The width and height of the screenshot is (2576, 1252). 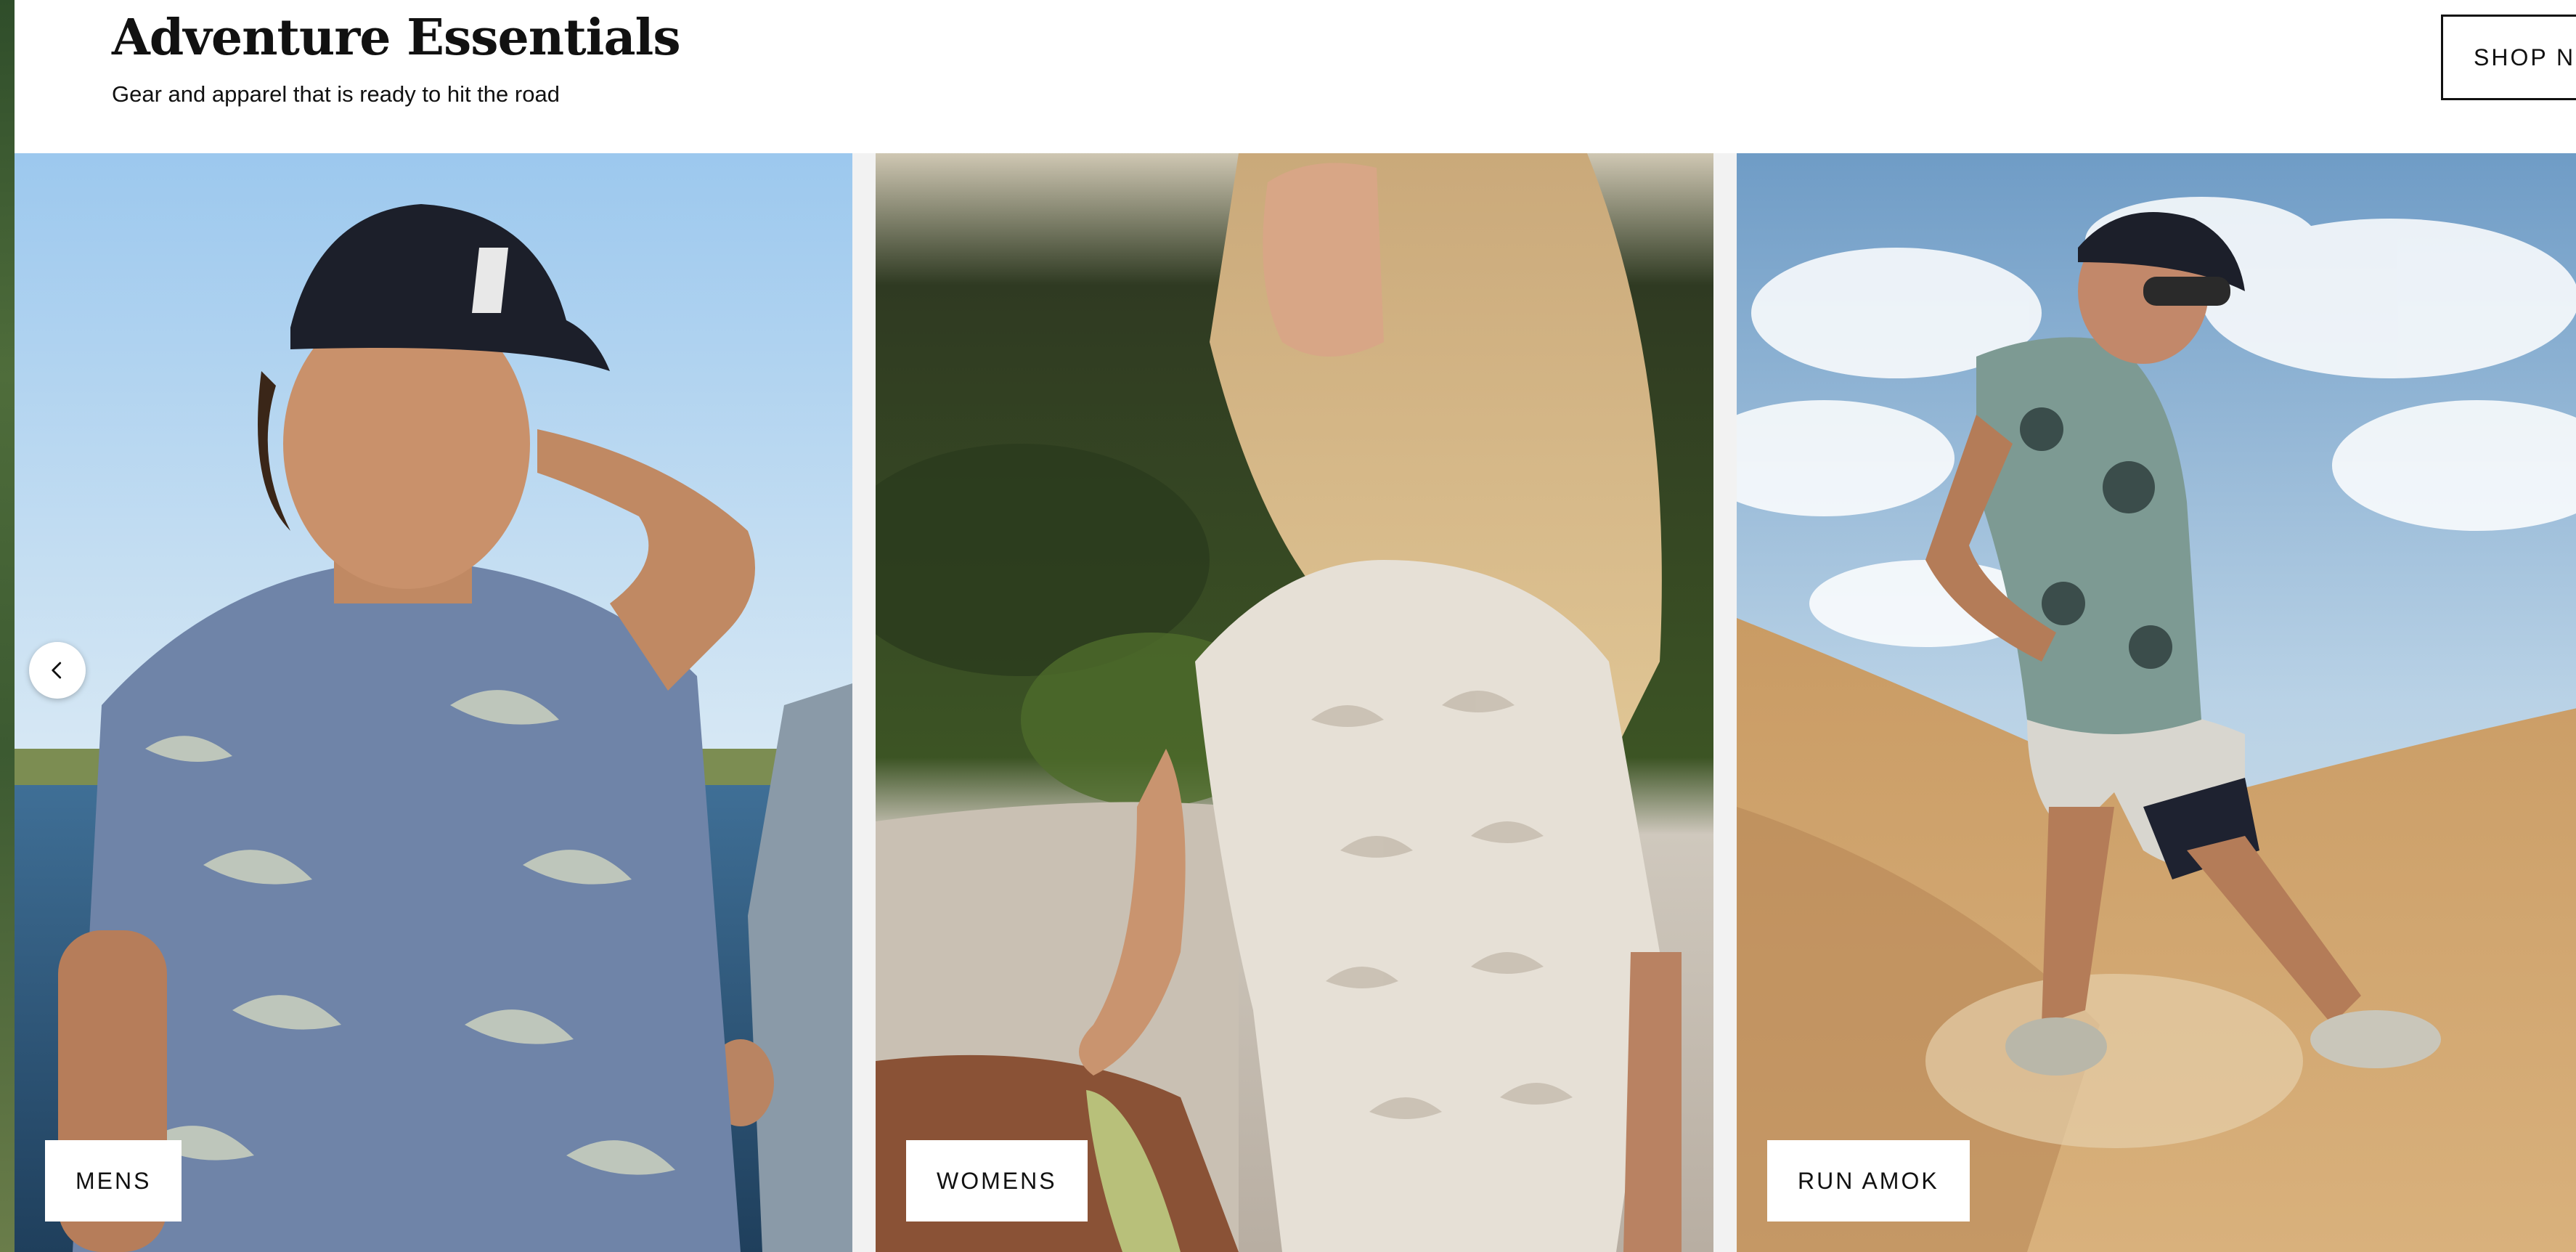 I want to click on mens-category-button: MENS, so click(x=113, y=1180).